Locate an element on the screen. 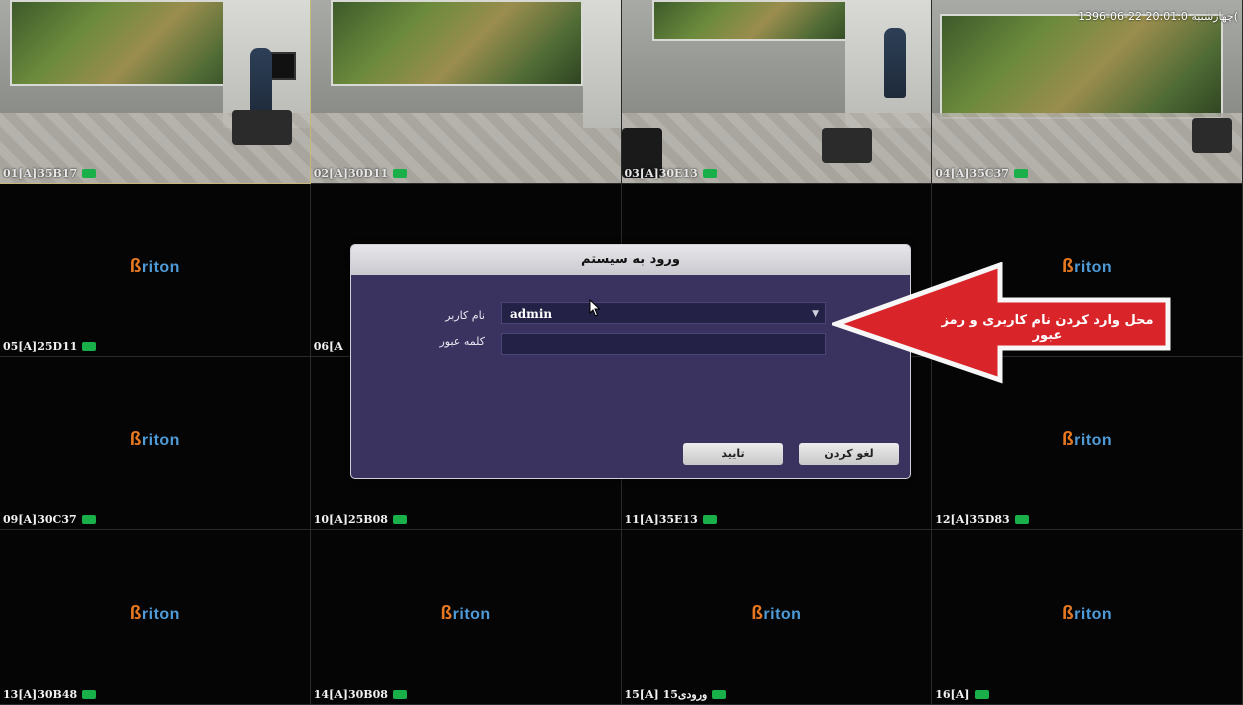  camera-id: 03[A]30E13 is located at coordinates (661, 173).